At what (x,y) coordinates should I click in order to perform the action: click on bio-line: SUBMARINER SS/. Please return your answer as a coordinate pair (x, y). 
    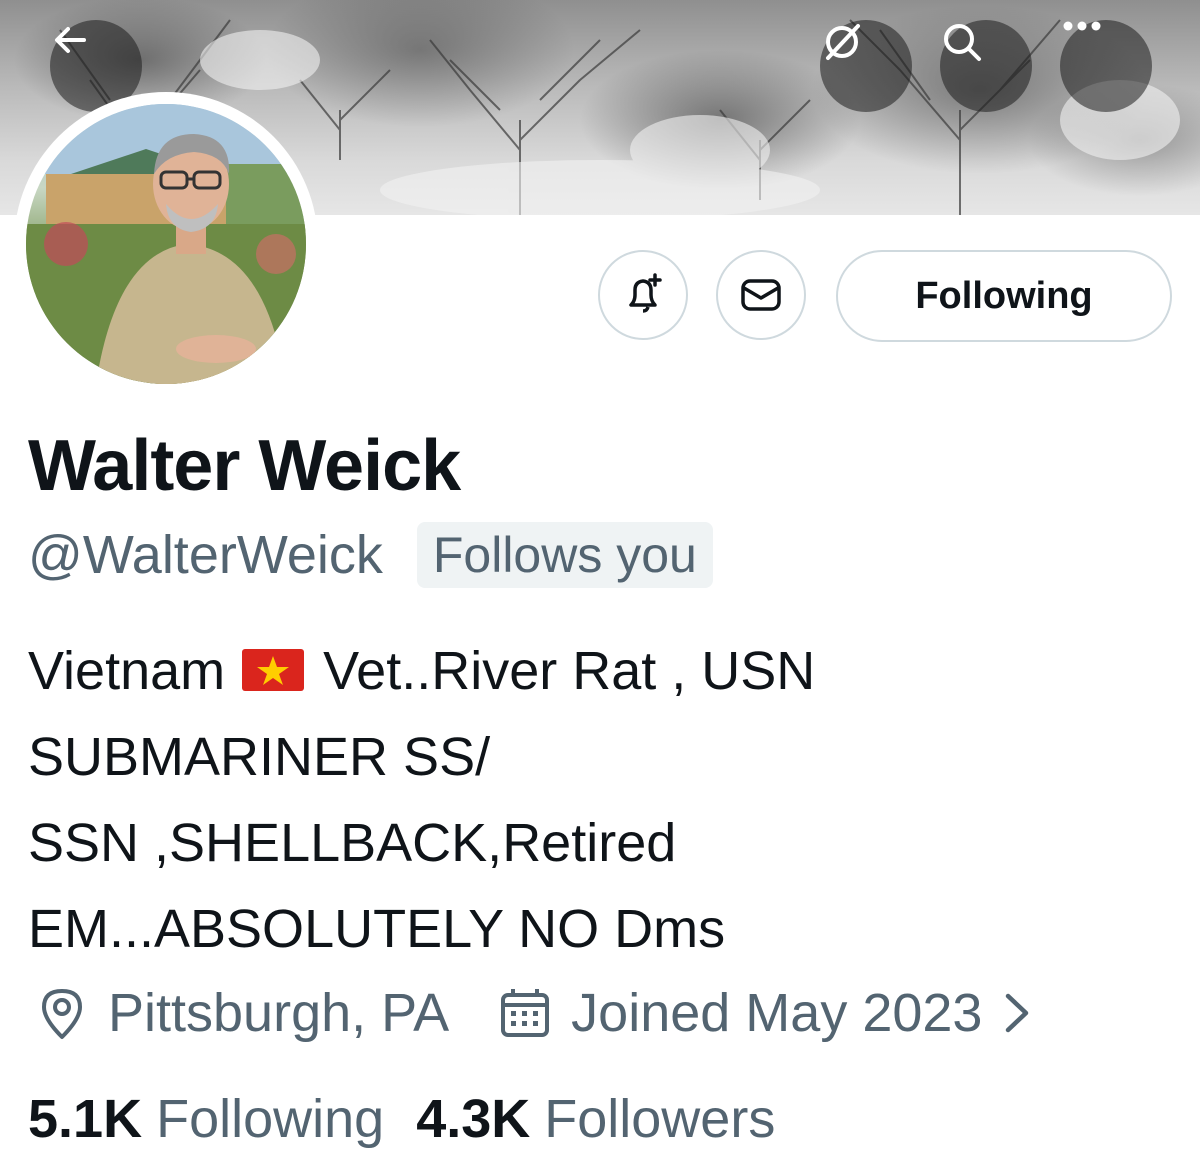
    Looking at the image, I should click on (259, 757).